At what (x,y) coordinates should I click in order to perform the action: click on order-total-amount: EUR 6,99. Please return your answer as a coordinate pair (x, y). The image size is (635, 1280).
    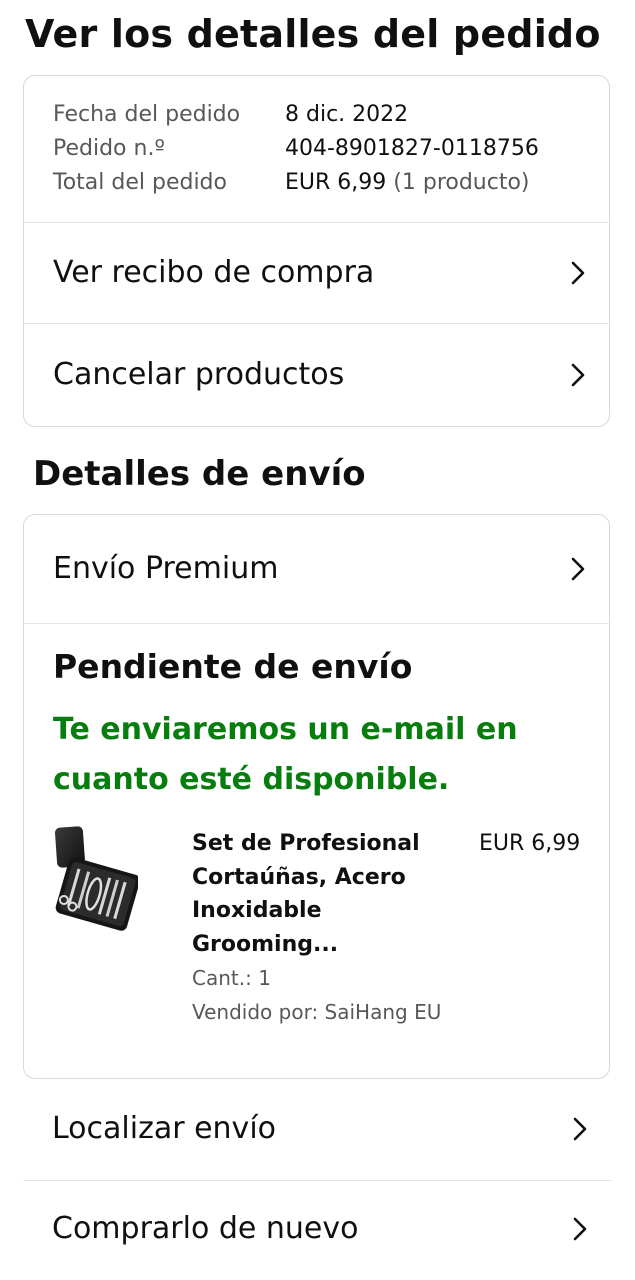
    Looking at the image, I should click on (336, 182).